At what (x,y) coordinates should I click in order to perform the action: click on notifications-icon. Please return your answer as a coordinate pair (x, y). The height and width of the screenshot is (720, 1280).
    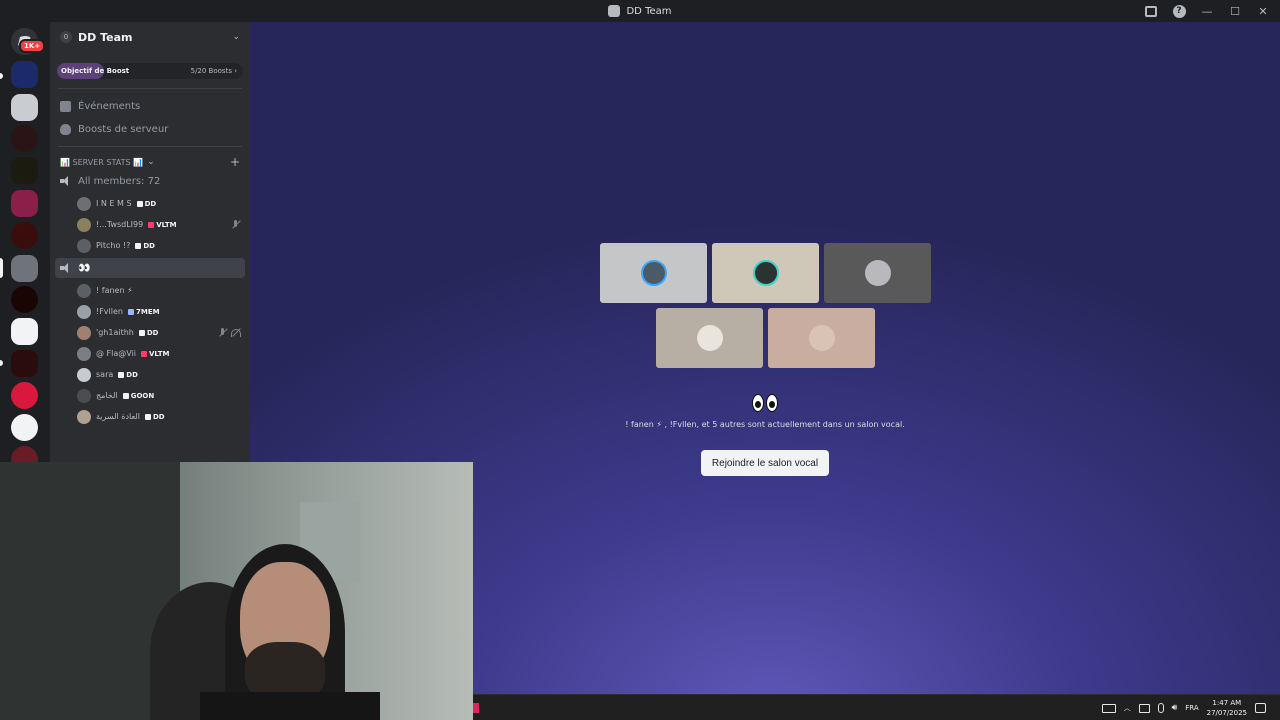
    Looking at the image, I should click on (1260, 708).